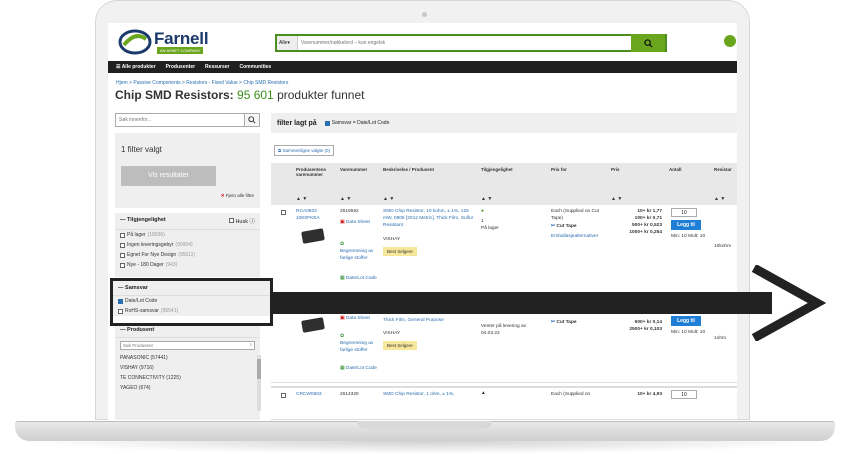  I want to click on column-header: Produsentens varenummer, so click(316, 172).